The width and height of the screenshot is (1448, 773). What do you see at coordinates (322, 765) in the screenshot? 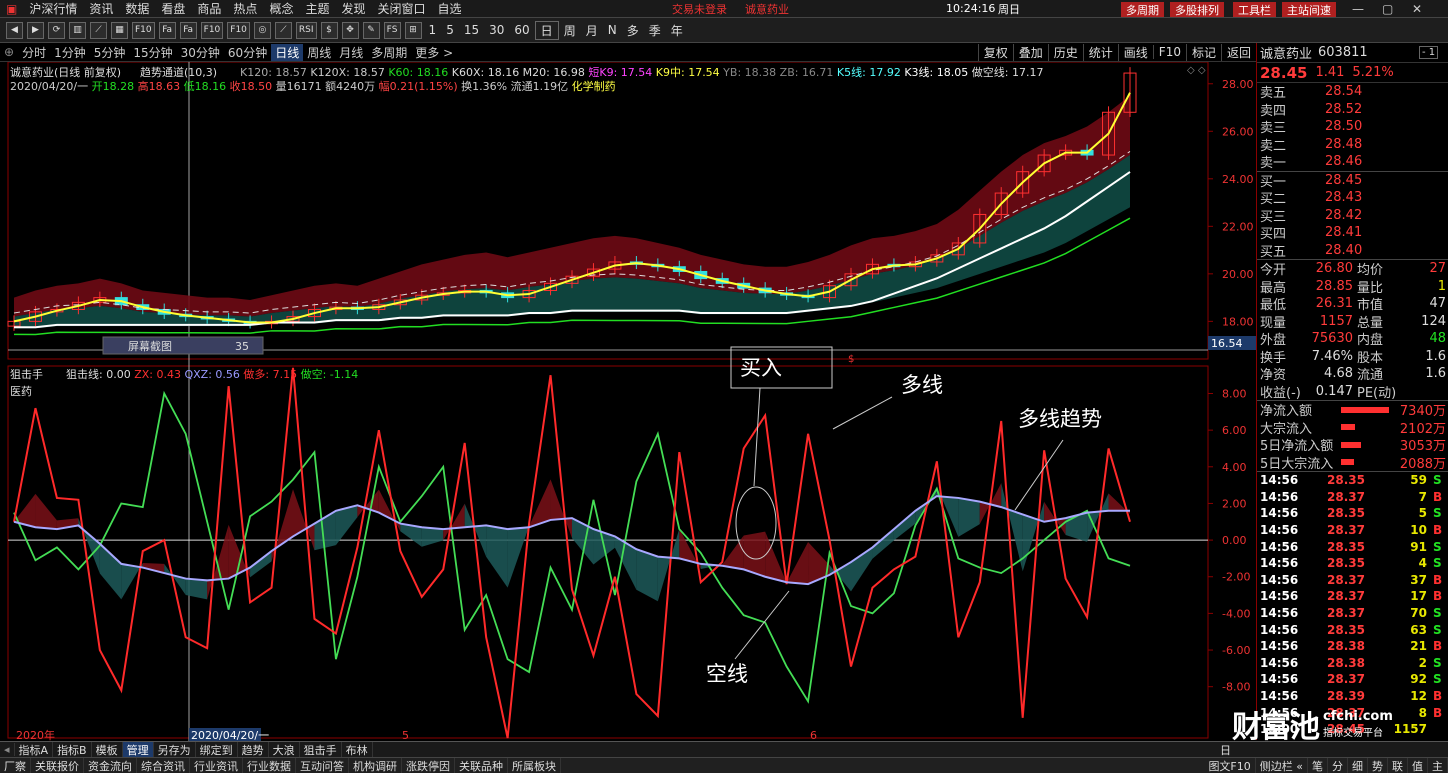
I see `link-qa: 互动问答` at bounding box center [322, 765].